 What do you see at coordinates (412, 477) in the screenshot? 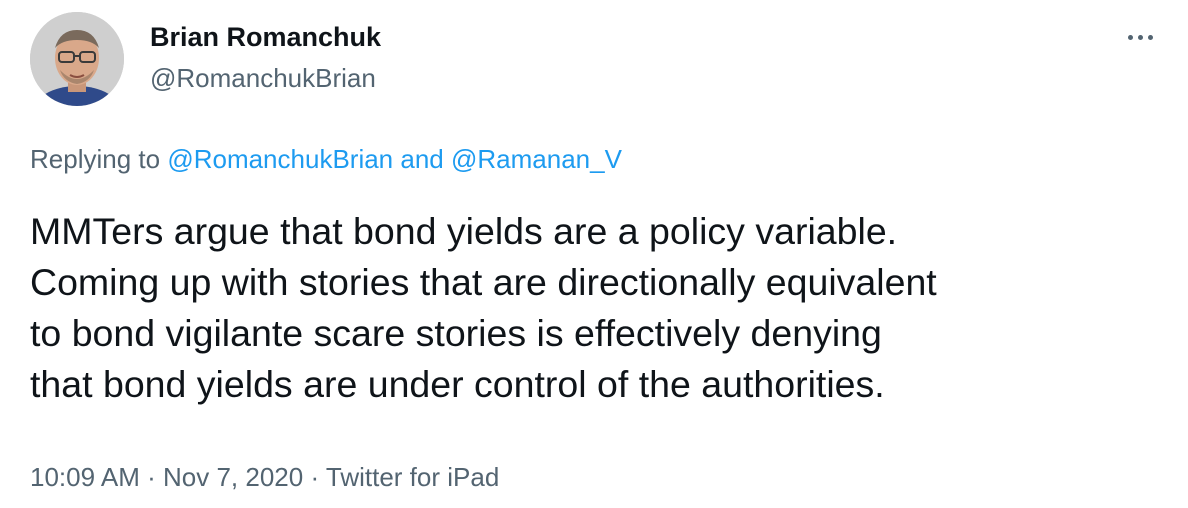
I see `tweet-source: Twitter for iPad` at bounding box center [412, 477].